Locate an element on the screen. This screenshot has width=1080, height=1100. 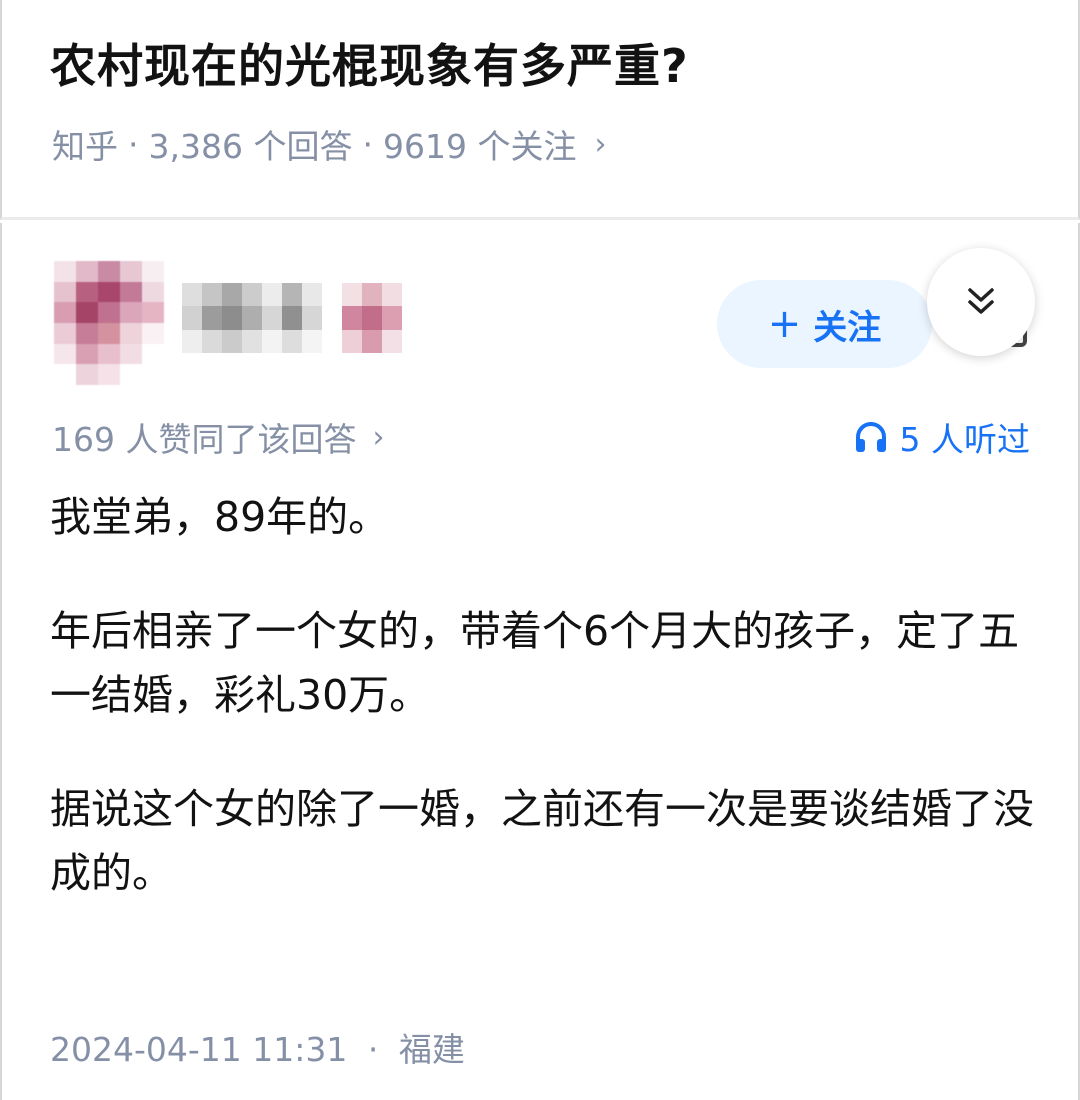
vote-summary: 169 人赞同了该回答 › is located at coordinates (218, 437).